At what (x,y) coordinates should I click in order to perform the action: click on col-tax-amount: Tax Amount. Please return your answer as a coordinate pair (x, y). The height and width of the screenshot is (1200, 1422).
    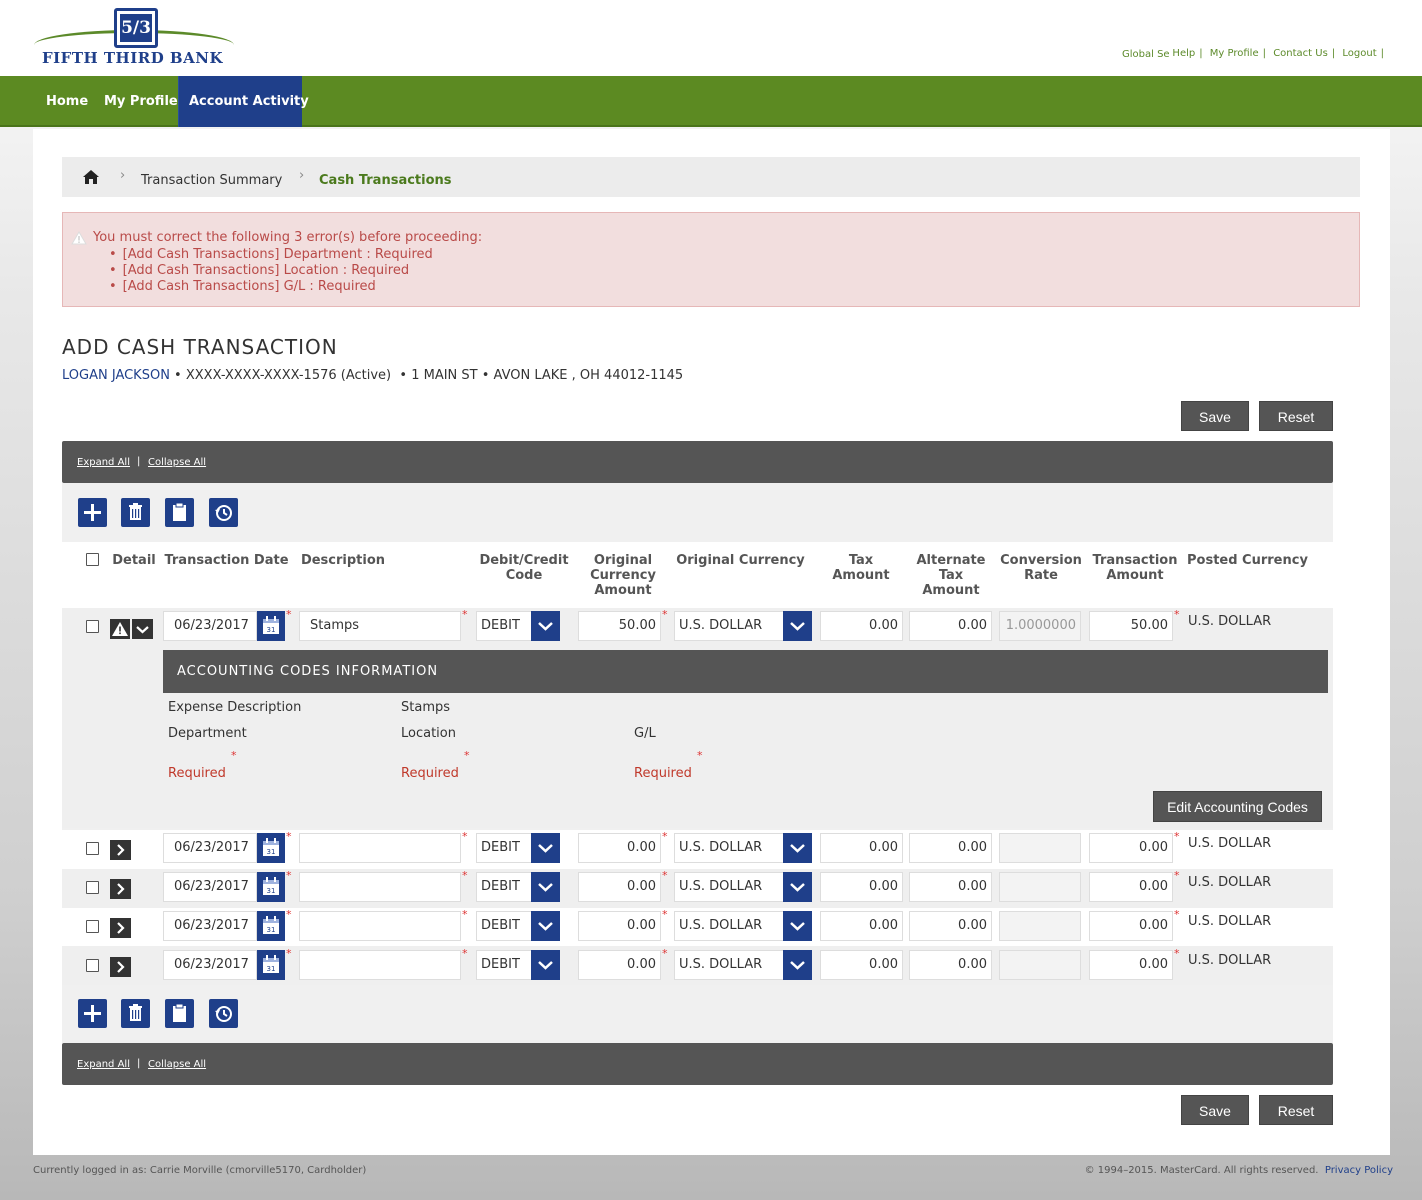
    Looking at the image, I should click on (861, 568).